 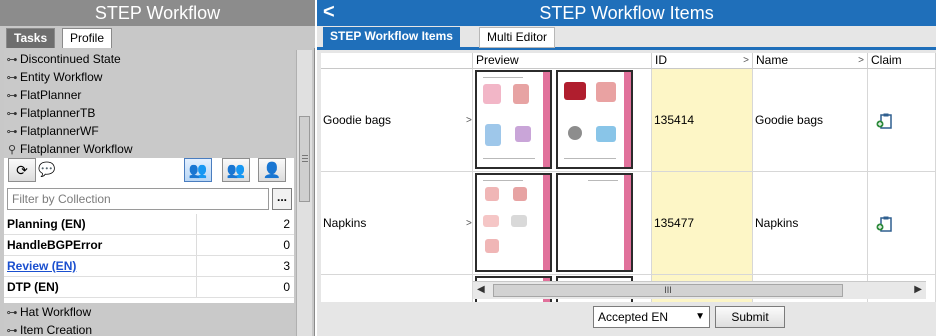 I want to click on tab-multi-editor: Multi Editor, so click(x=517, y=37).